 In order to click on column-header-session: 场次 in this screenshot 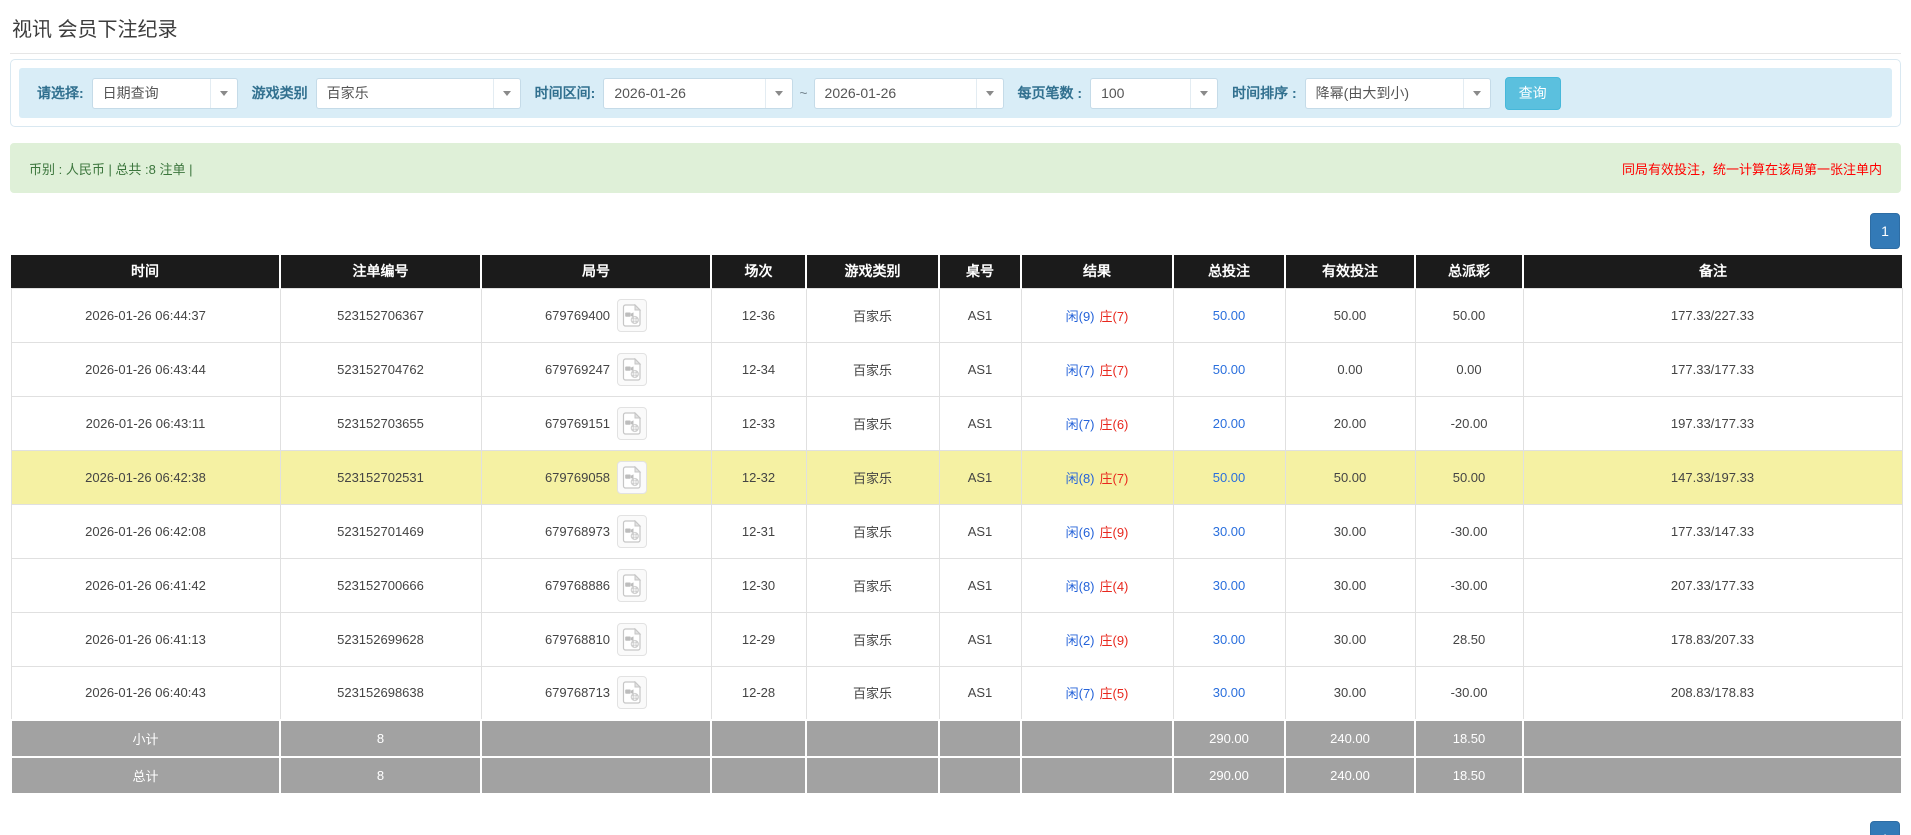, I will do `click(758, 271)`.